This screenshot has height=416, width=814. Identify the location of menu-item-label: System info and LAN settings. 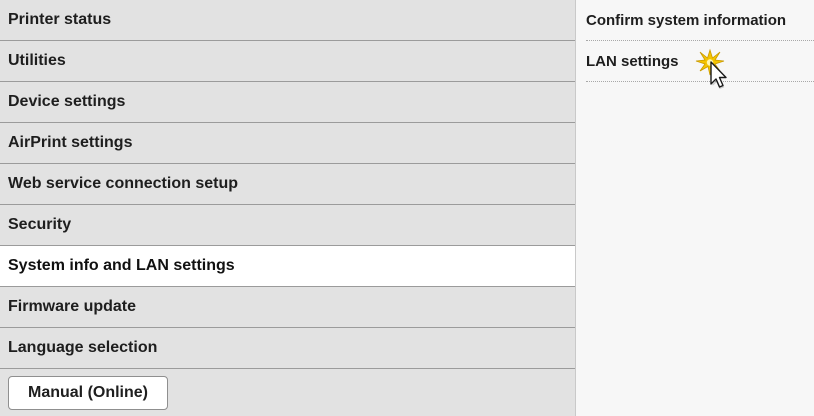
(121, 265).